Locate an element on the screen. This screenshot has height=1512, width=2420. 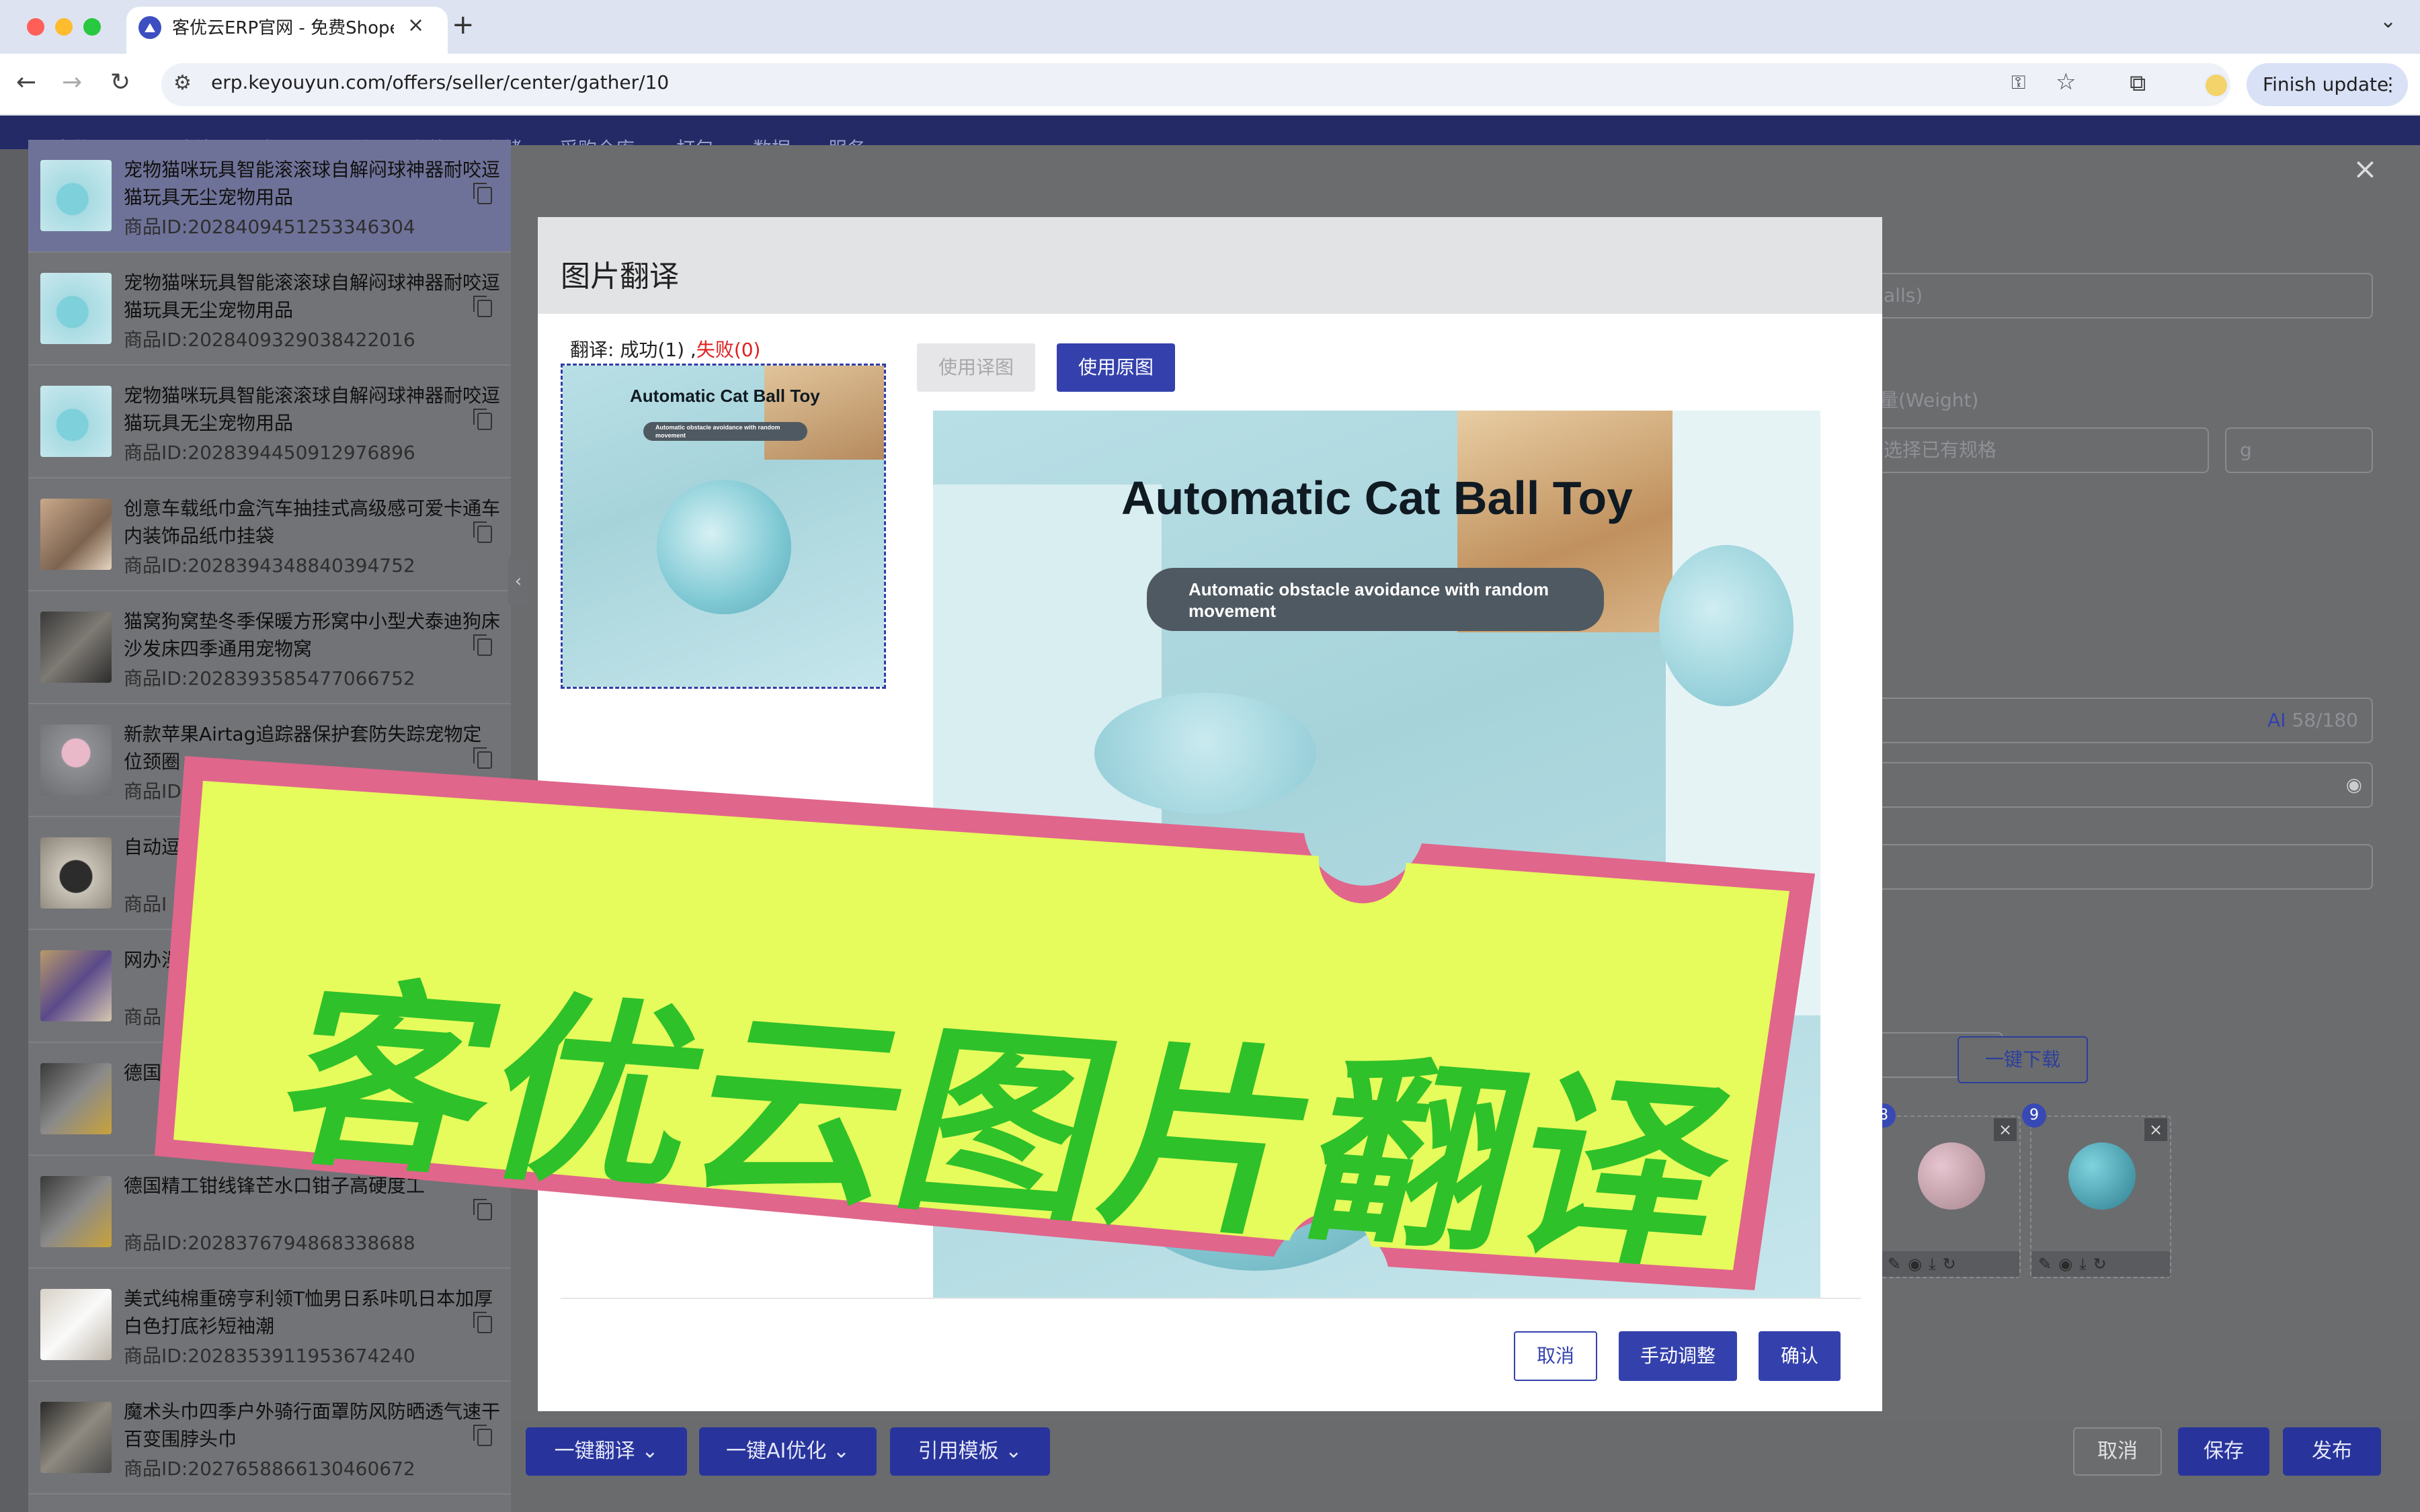
browser-tab: ⛰ 客优云ERP官网 - 免费Shopee... × is located at coordinates (287, 31).